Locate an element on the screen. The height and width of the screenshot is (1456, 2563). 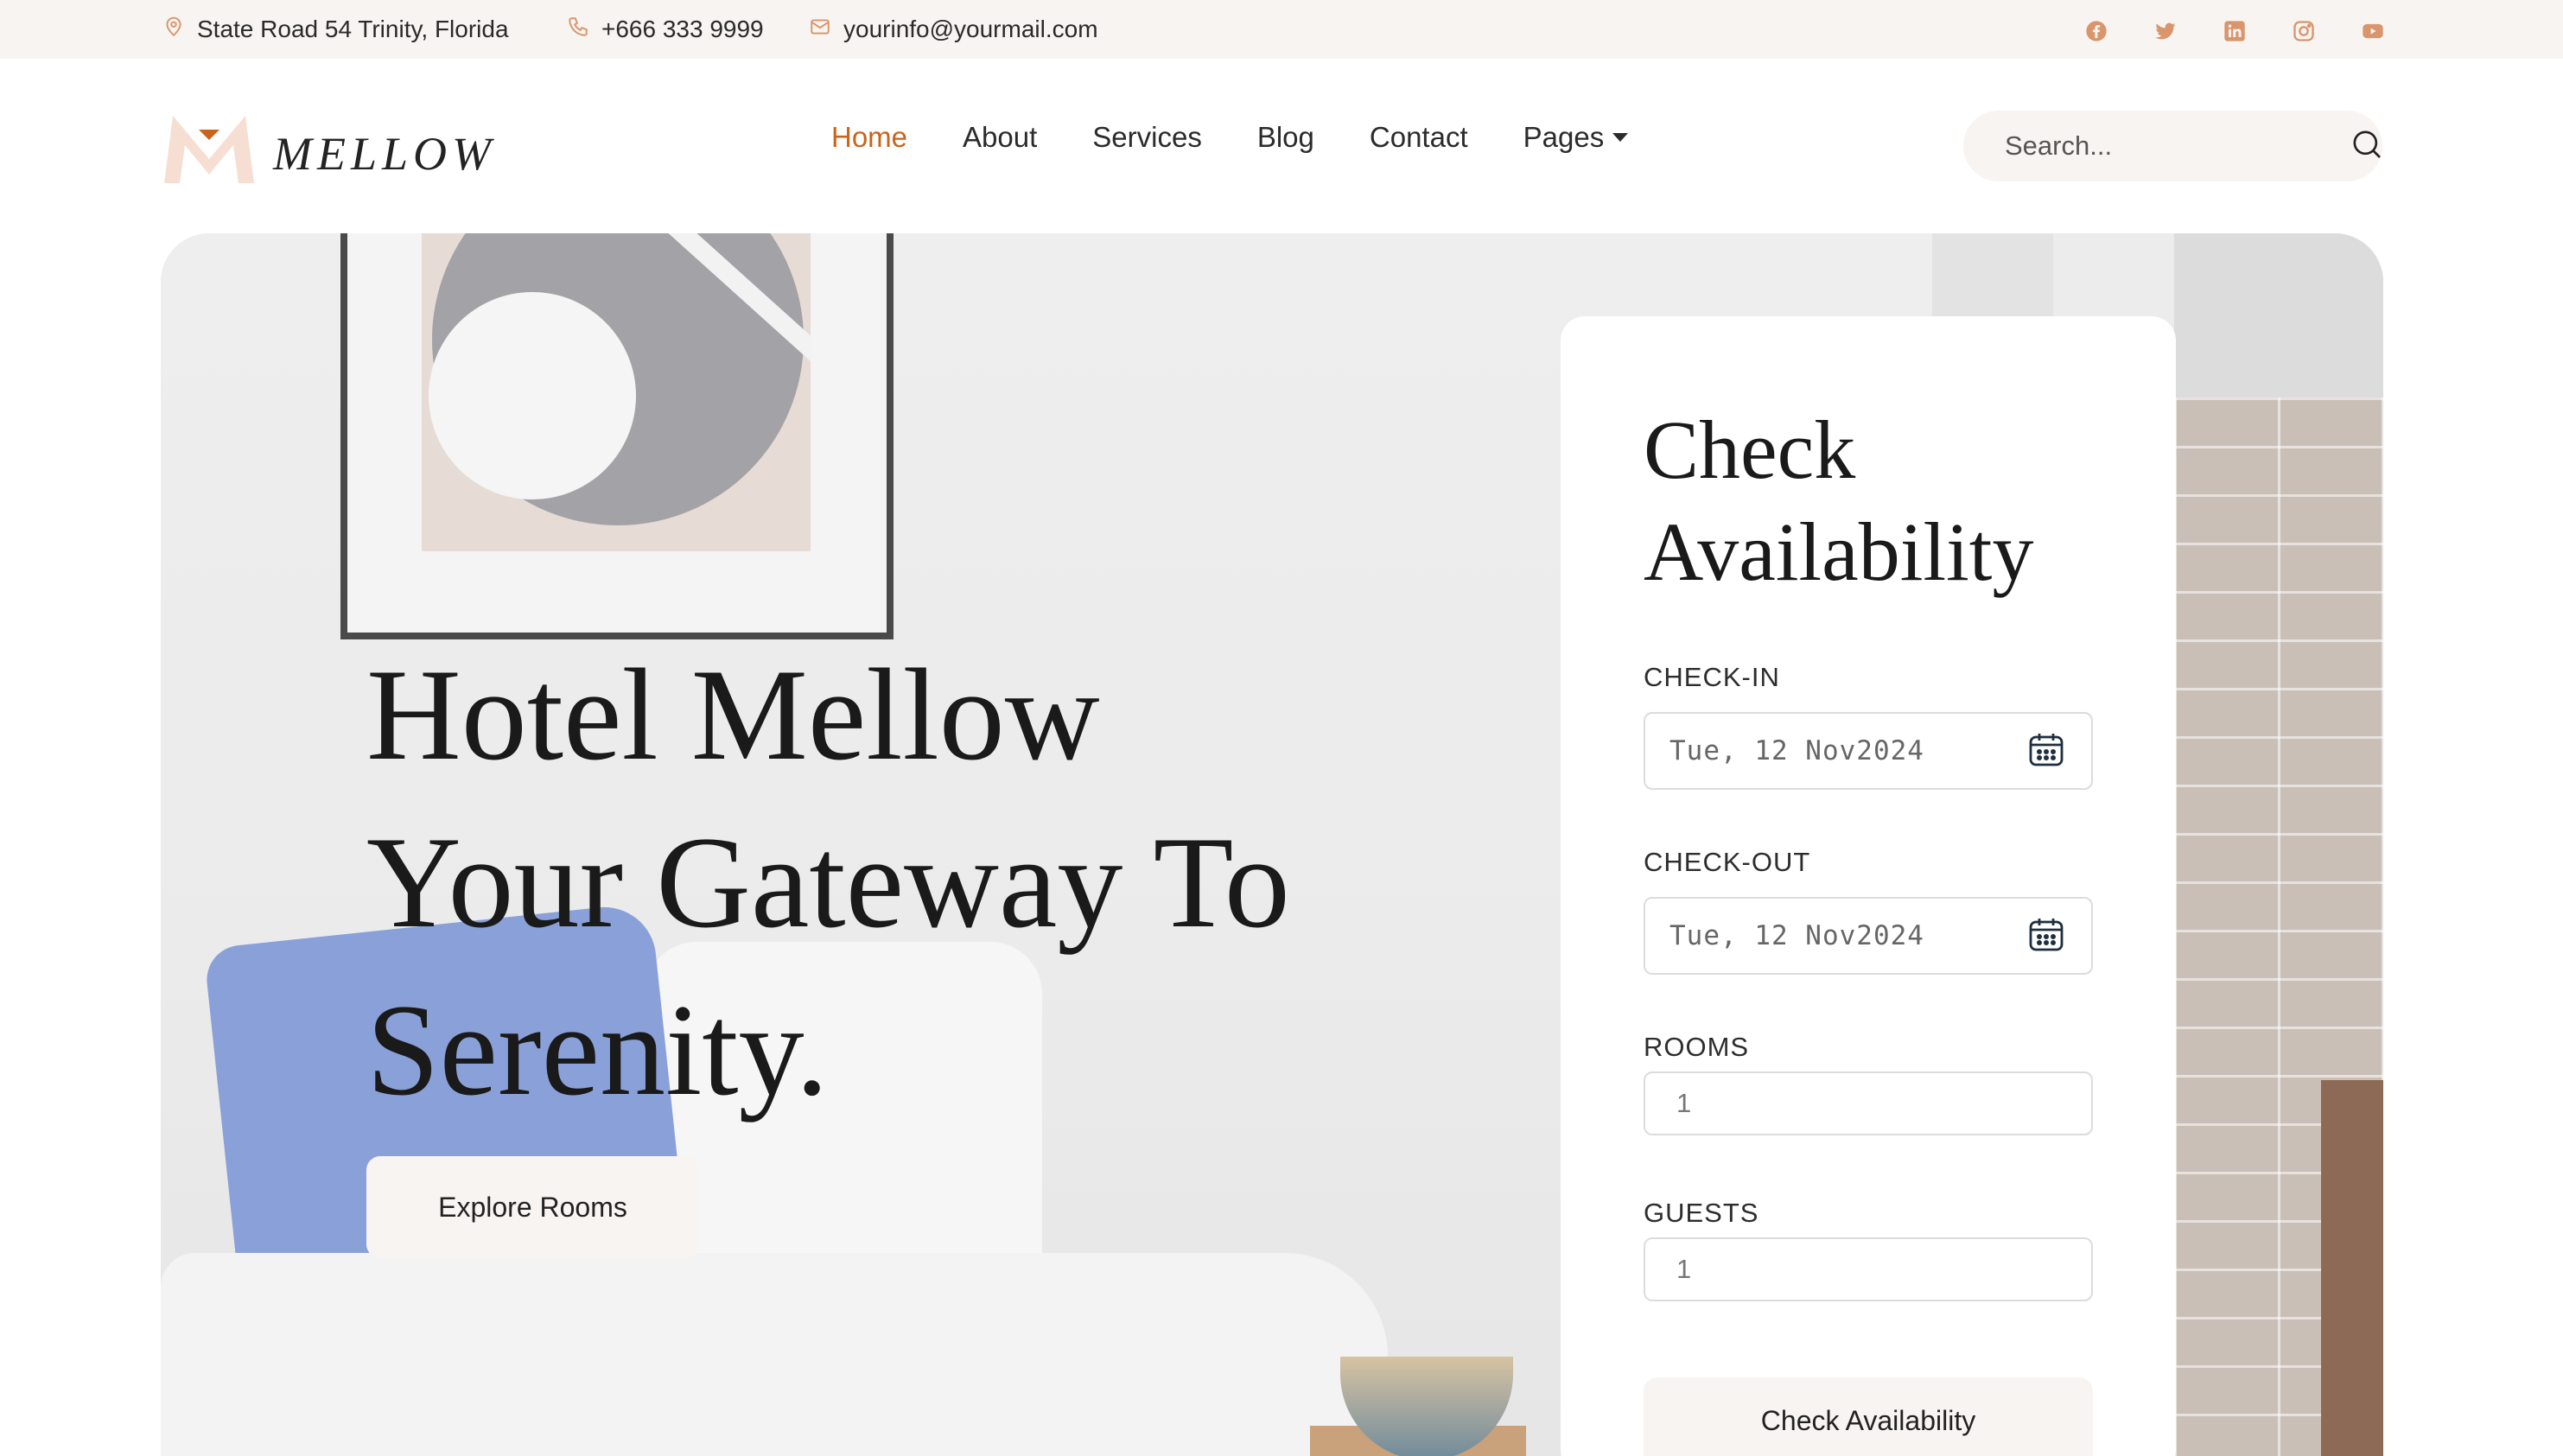
nav-pages-dropdown: Pages is located at coordinates (1576, 137).